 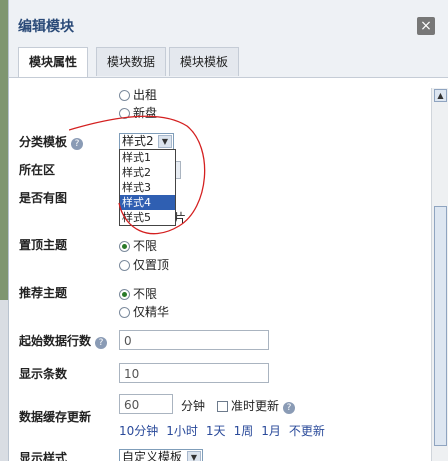 I want to click on display-count-label: 显示条数, so click(x=43, y=374).